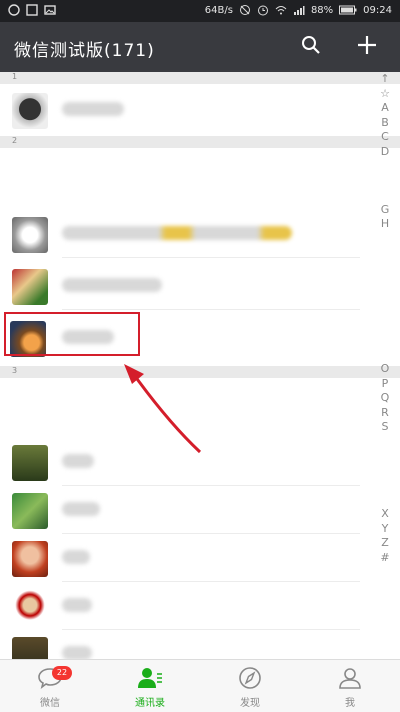 This screenshot has width=400, height=712. Describe the element at coordinates (150, 703) in the screenshot. I see `tab-label: 通讯录` at that location.